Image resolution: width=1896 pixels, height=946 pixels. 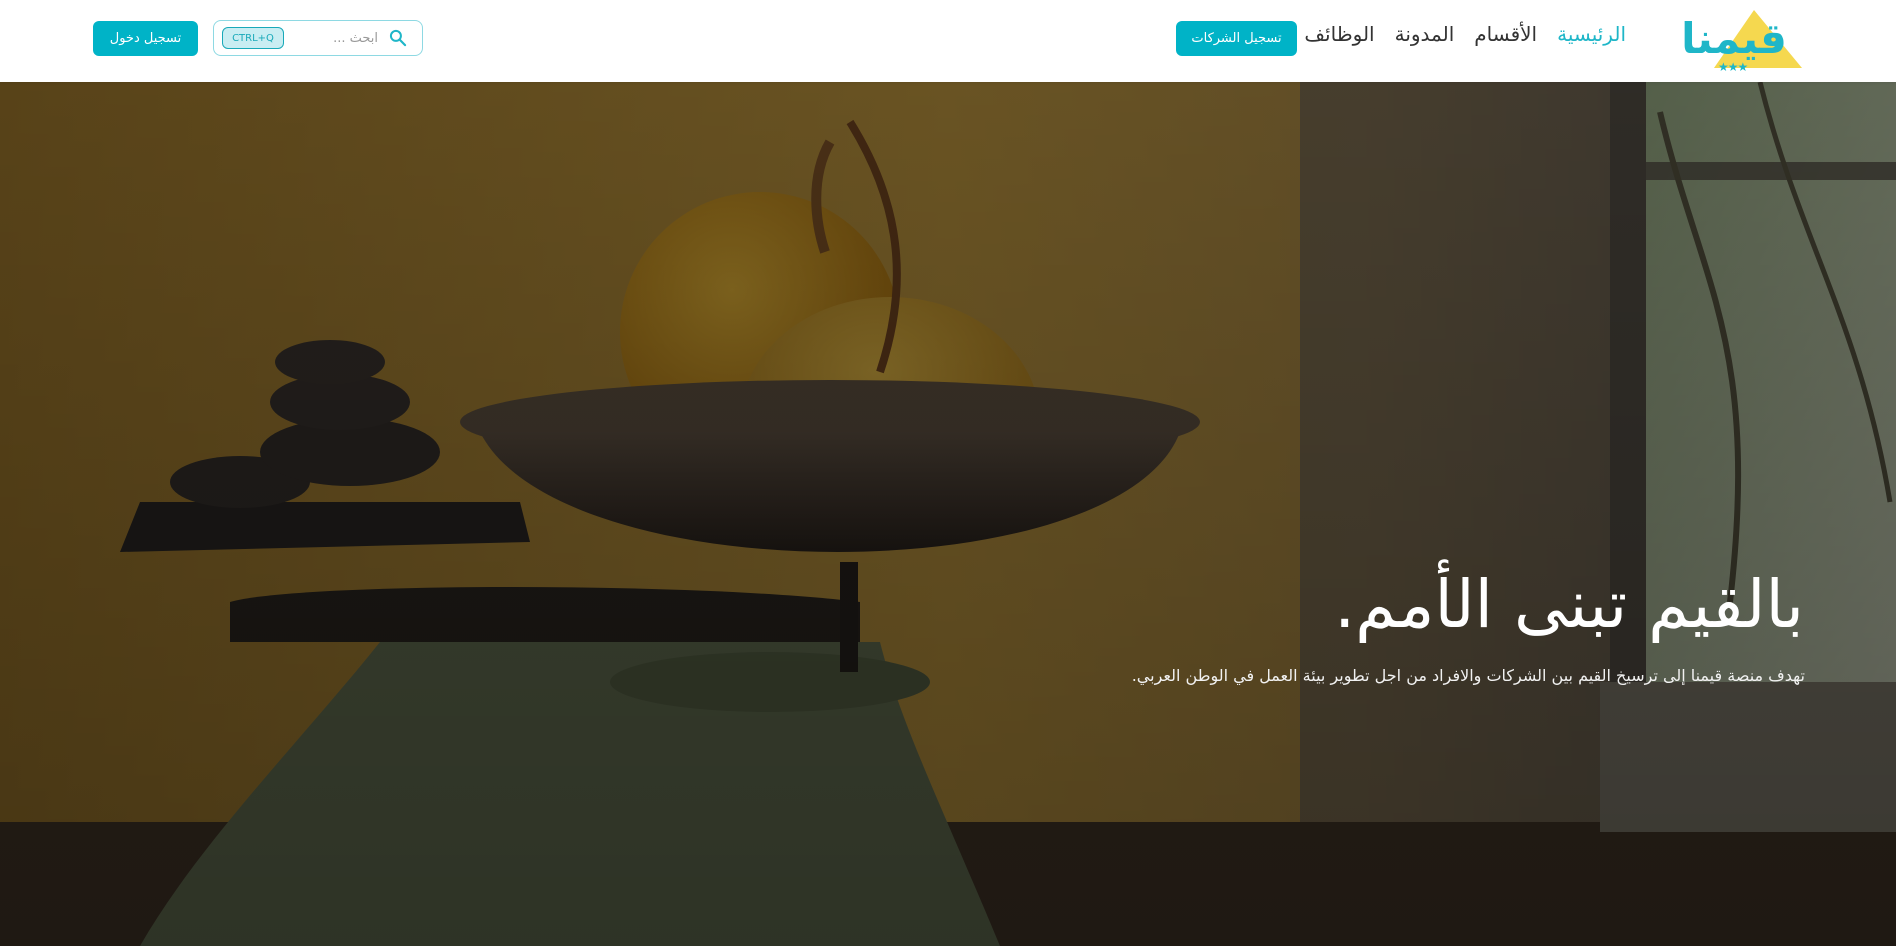 What do you see at coordinates (1733, 67) in the screenshot?
I see `logo-stars-icon: ★★★` at bounding box center [1733, 67].